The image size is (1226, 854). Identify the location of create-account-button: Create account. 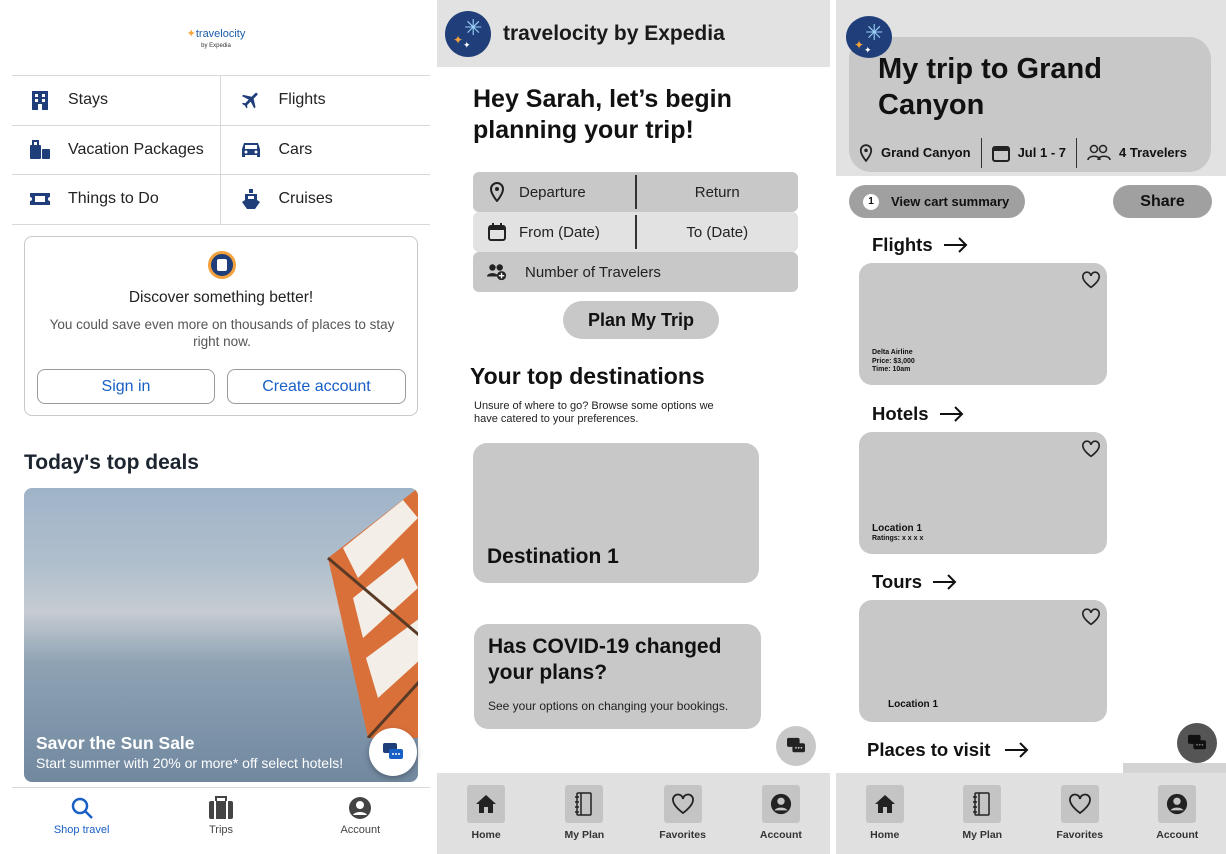
(316, 386).